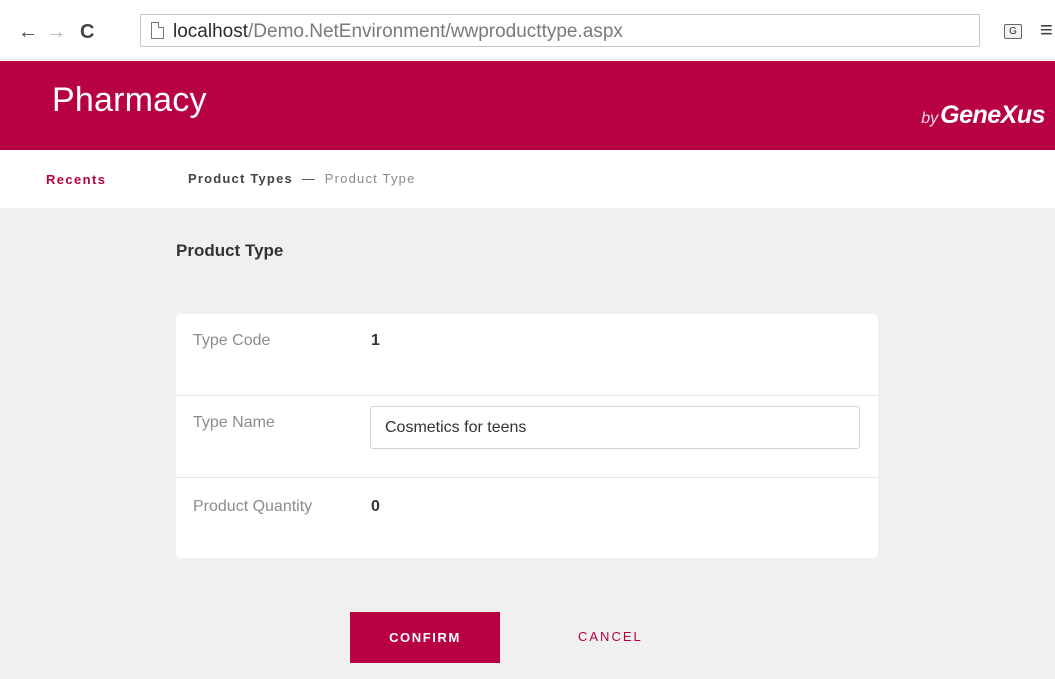 This screenshot has height=679, width=1055. Describe the element at coordinates (210, 31) in the screenshot. I see `url-host: localhost` at that location.